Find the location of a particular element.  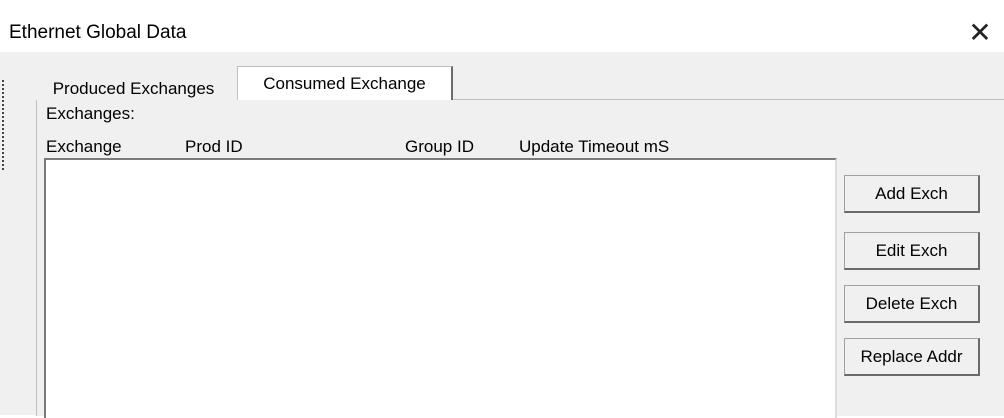

column-header-update-timeout: Update Timeout mS is located at coordinates (594, 147).